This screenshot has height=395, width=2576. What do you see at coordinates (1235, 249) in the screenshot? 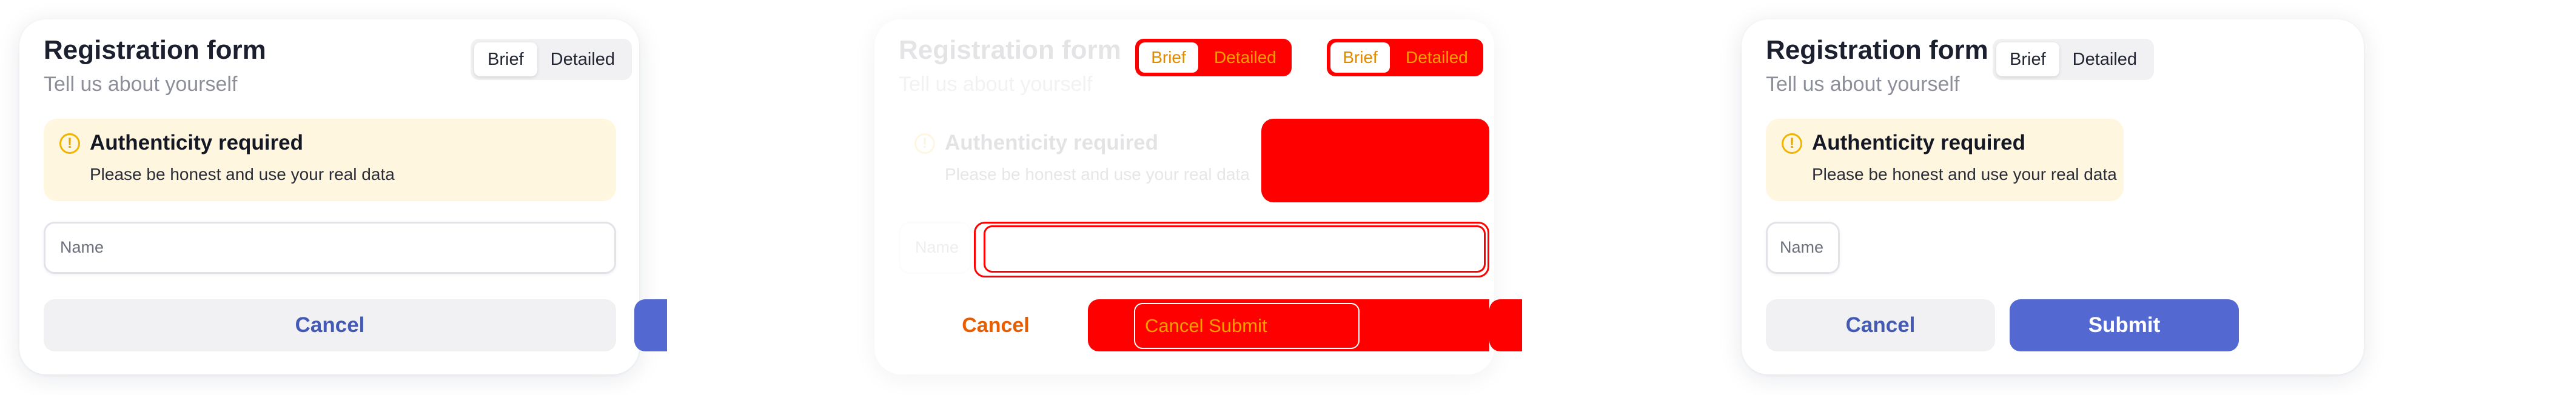
I see `input-overlay-inner` at bounding box center [1235, 249].